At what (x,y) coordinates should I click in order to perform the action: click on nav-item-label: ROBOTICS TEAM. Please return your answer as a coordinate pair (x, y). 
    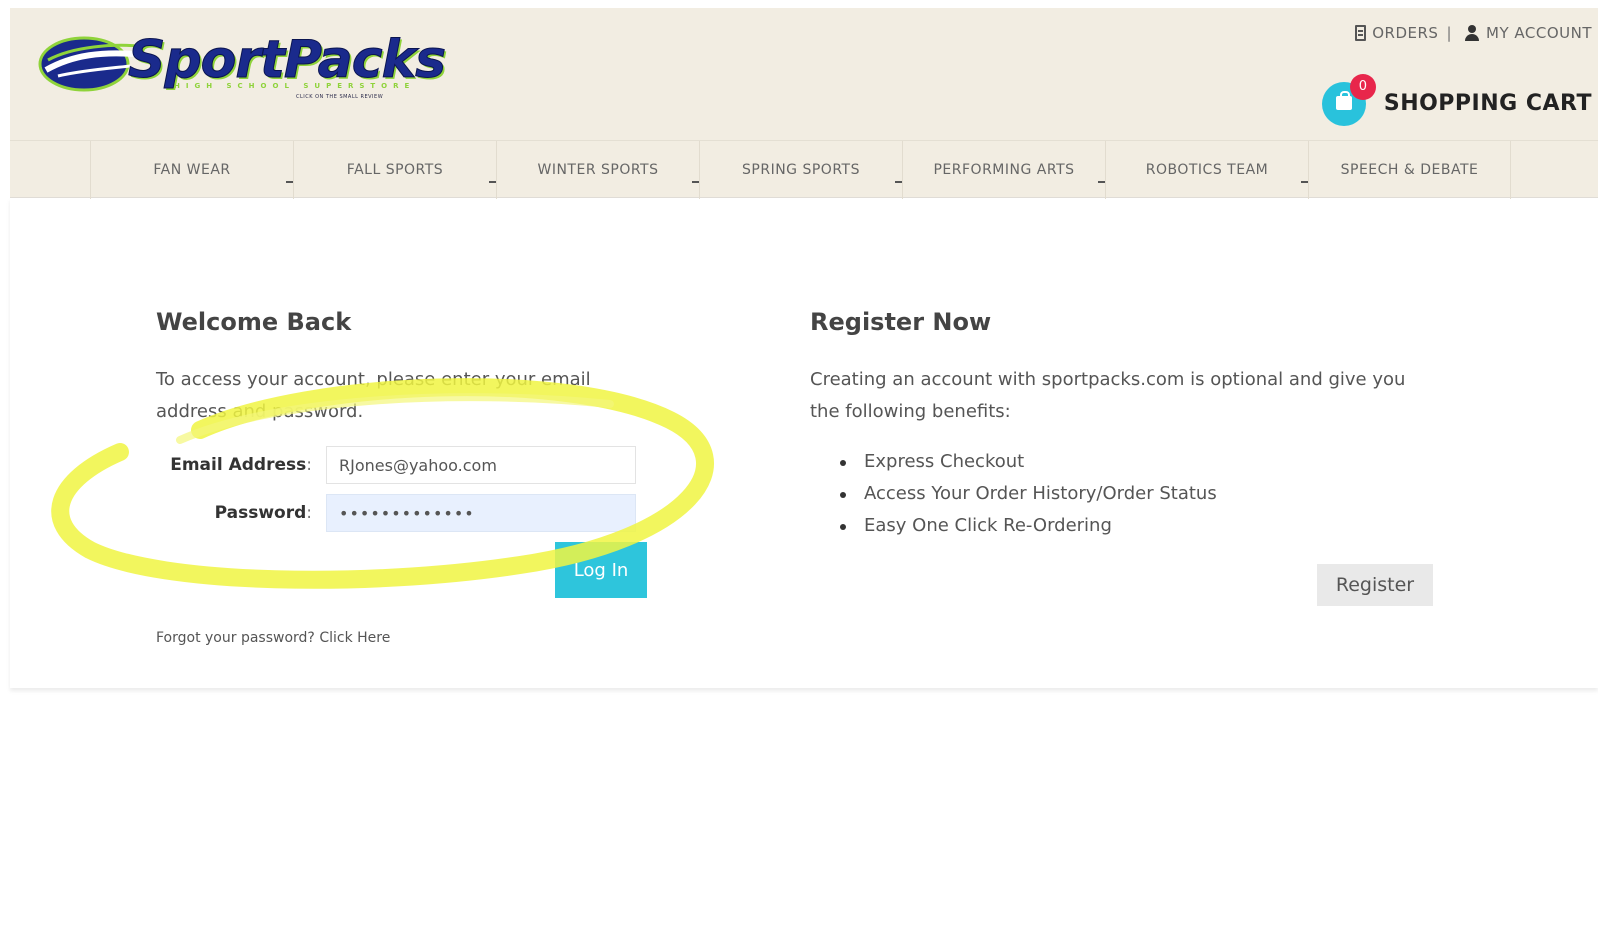
    Looking at the image, I should click on (1207, 170).